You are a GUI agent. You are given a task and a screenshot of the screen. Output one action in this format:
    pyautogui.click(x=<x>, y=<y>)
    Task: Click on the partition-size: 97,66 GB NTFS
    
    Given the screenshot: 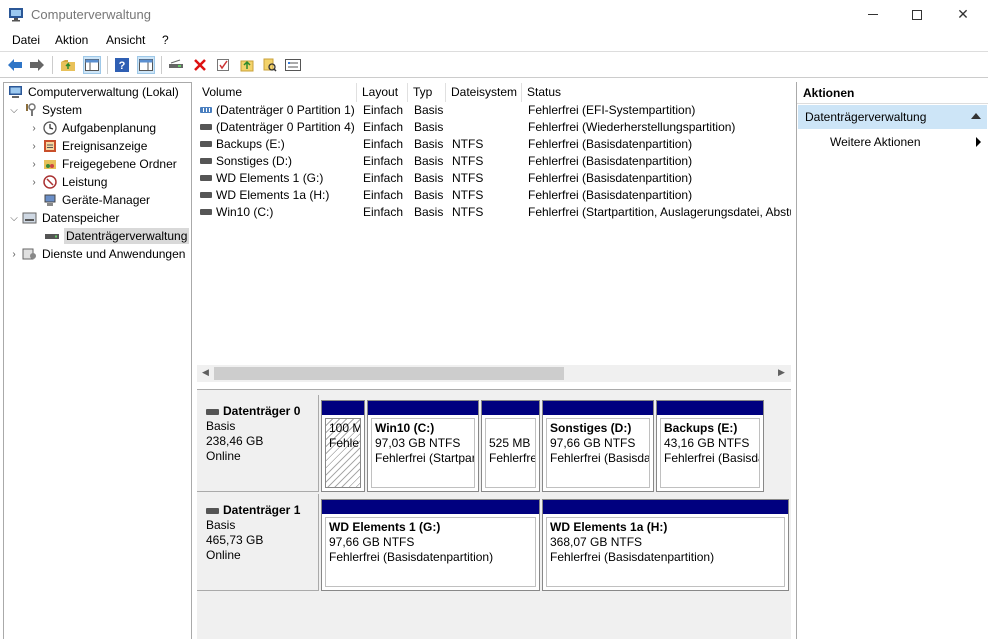 What is the action you would take?
    pyautogui.click(x=372, y=542)
    